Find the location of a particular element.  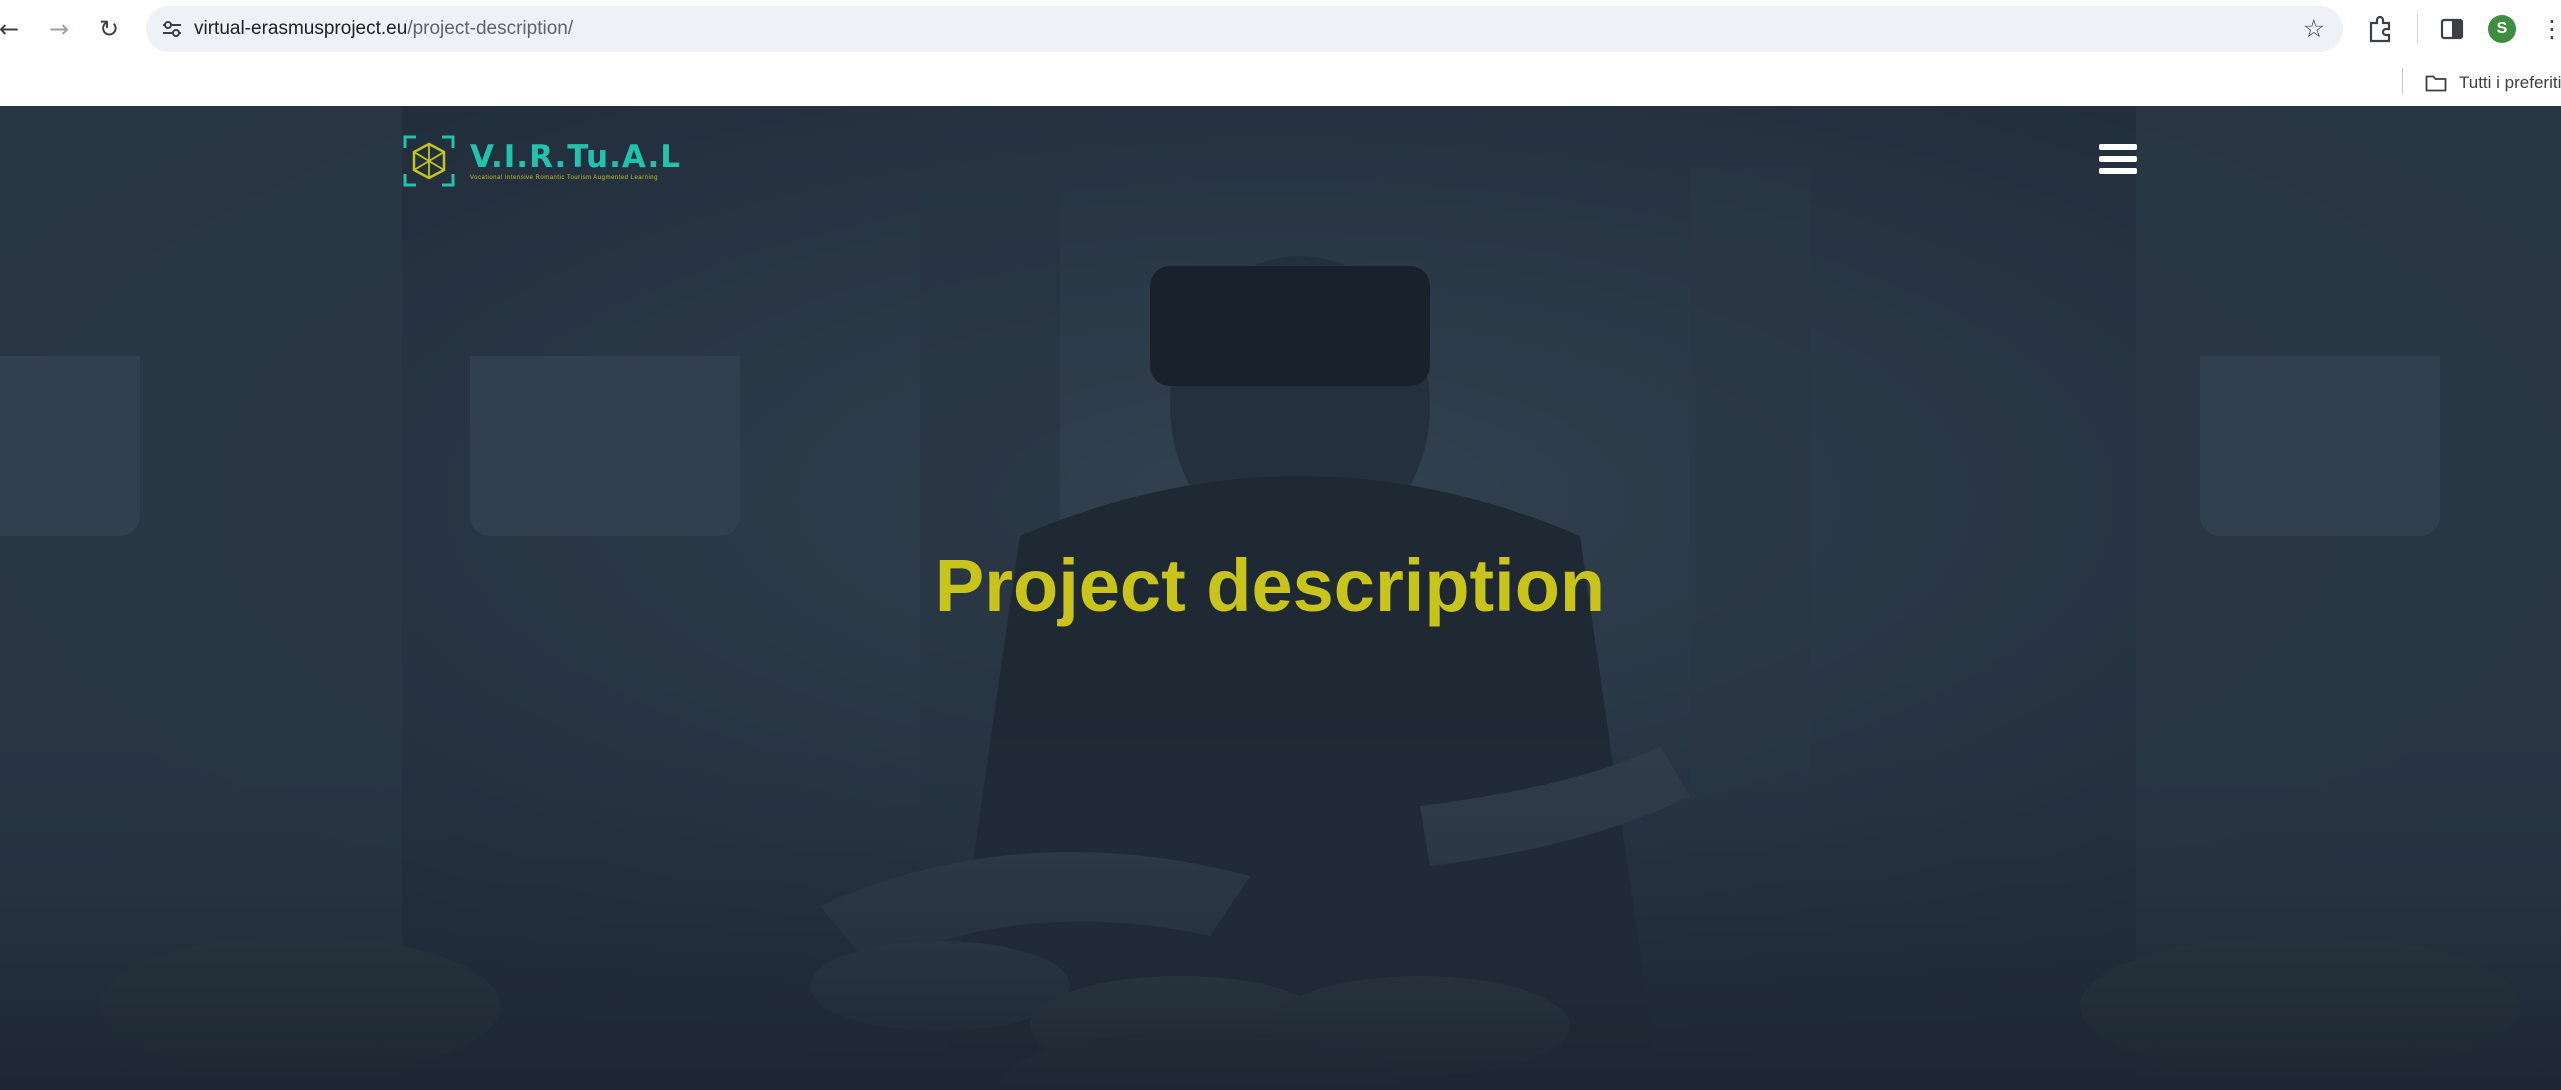

logo-name: V.I.R.Tu.A.L is located at coordinates (575, 157).